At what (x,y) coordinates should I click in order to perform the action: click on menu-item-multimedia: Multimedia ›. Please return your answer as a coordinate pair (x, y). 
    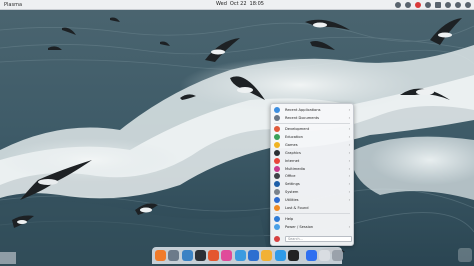
    Looking at the image, I should click on (312, 169).